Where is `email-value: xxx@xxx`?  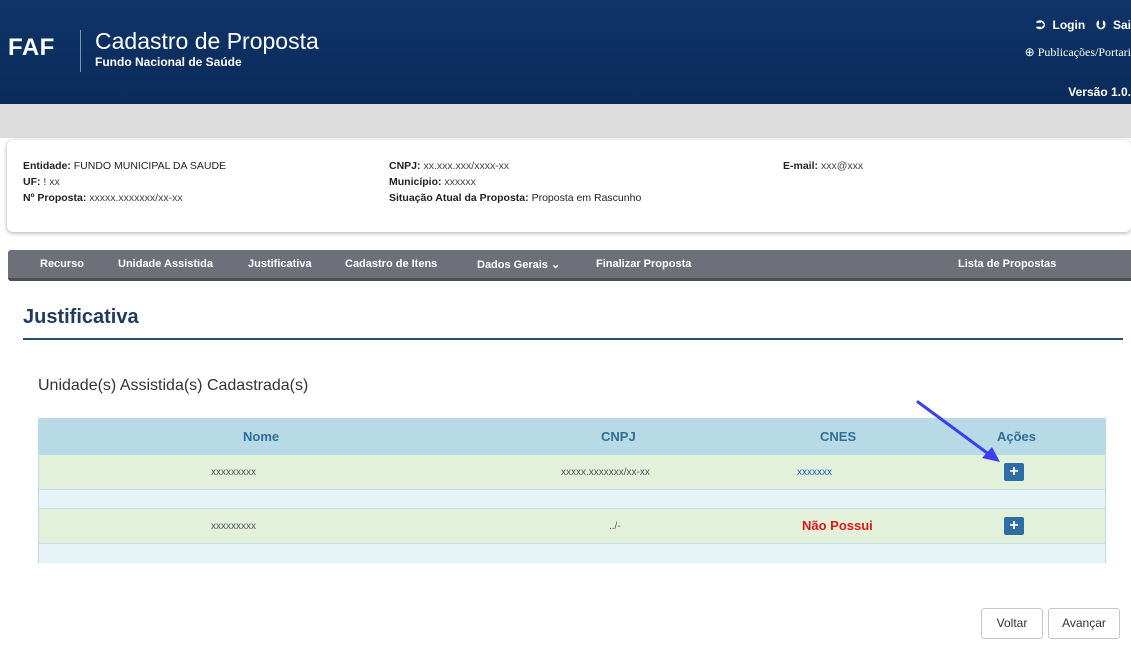 email-value: xxx@xxx is located at coordinates (842, 166).